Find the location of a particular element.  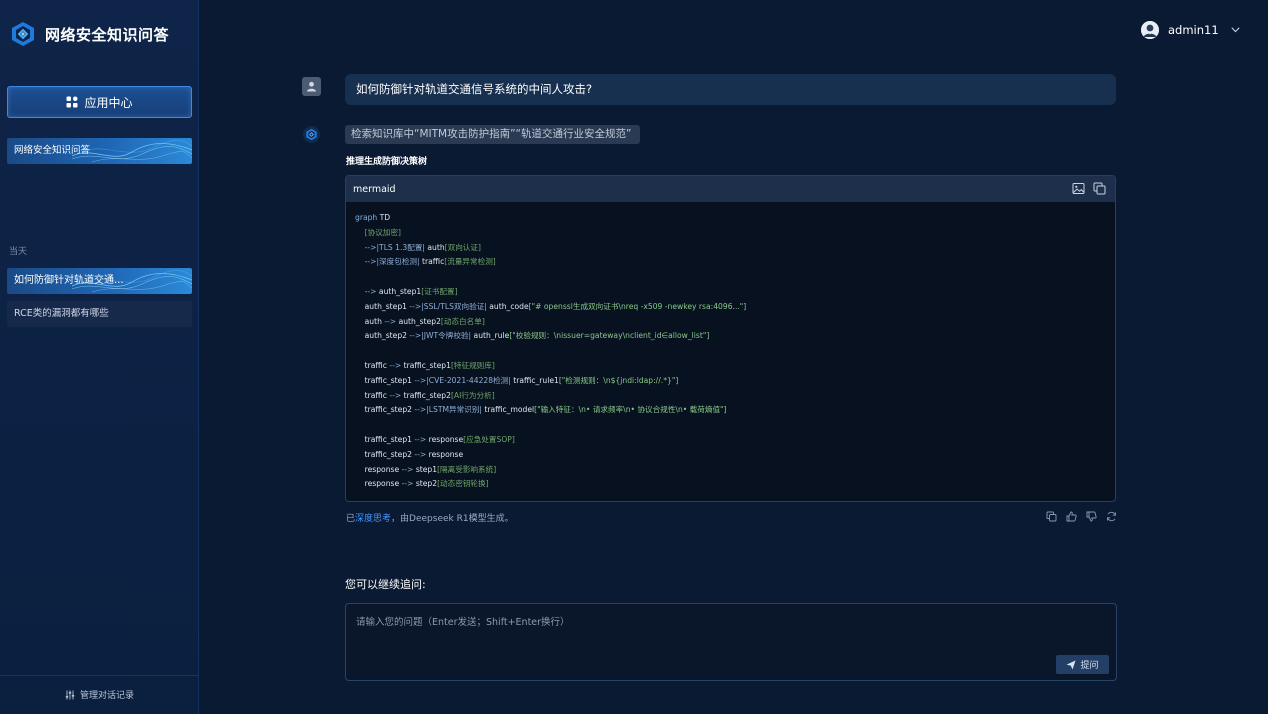

code-line: traffic --> traffic_step2[AI行为分析] is located at coordinates (425, 395).